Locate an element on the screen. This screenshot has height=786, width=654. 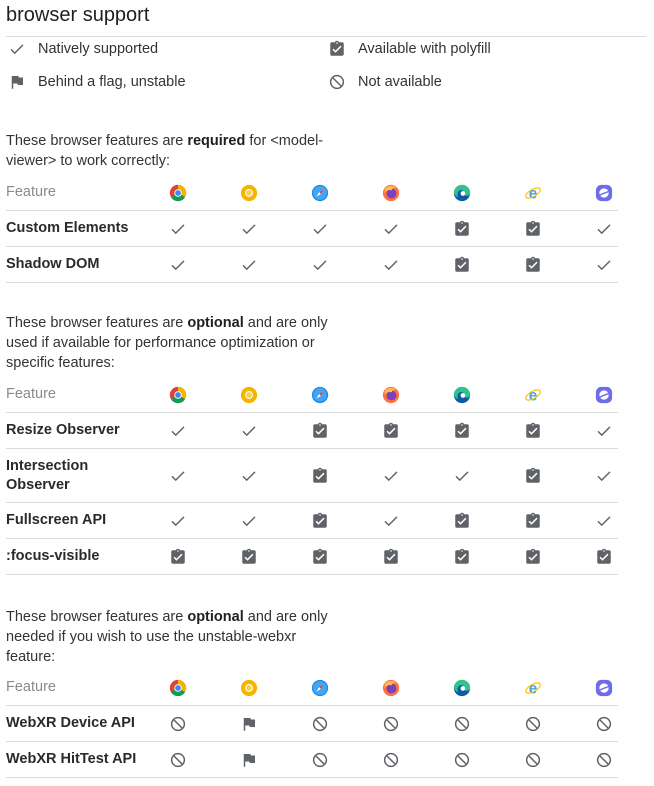
table-row: Intersection Observer is located at coordinates (312, 476).